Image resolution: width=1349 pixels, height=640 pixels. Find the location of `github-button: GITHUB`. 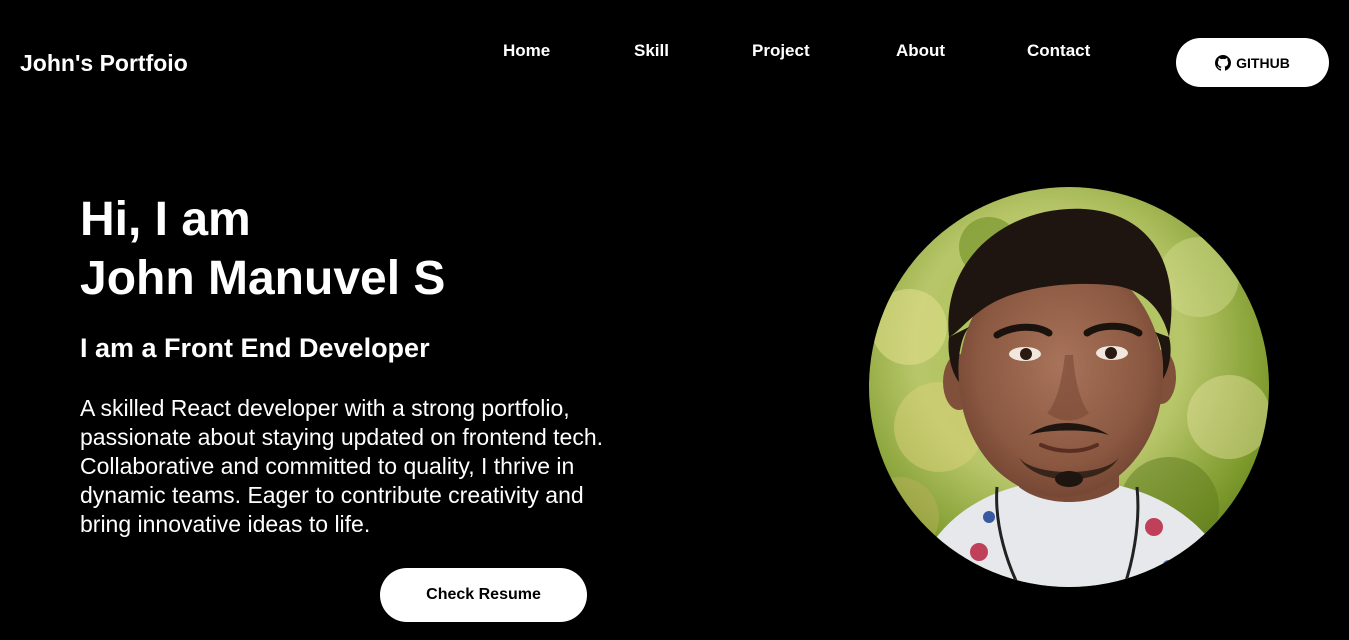

github-button: GITHUB is located at coordinates (1252, 62).